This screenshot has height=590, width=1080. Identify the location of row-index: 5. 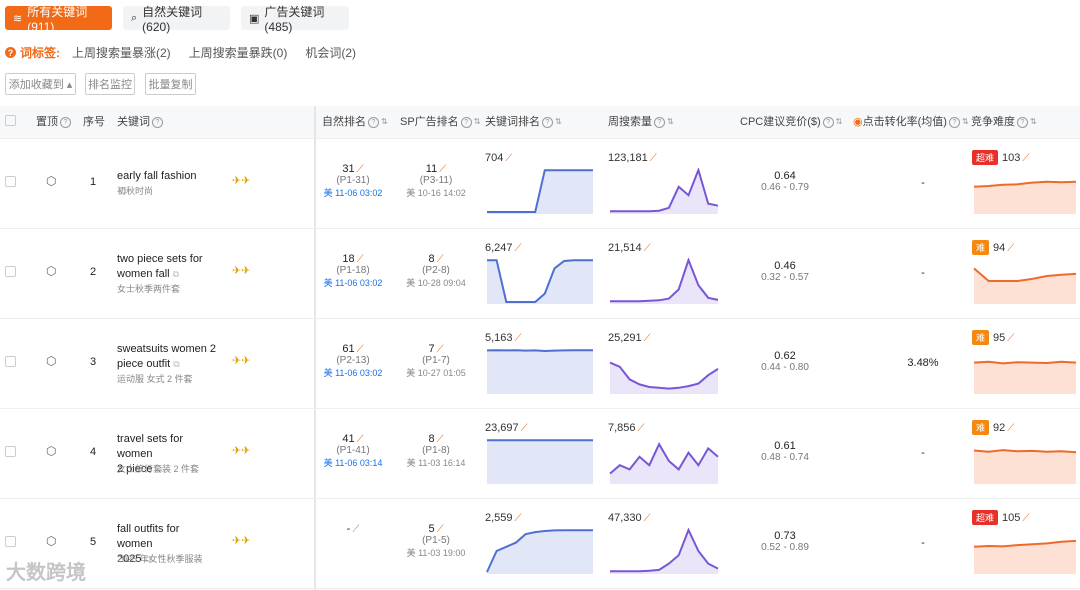
(93, 542).